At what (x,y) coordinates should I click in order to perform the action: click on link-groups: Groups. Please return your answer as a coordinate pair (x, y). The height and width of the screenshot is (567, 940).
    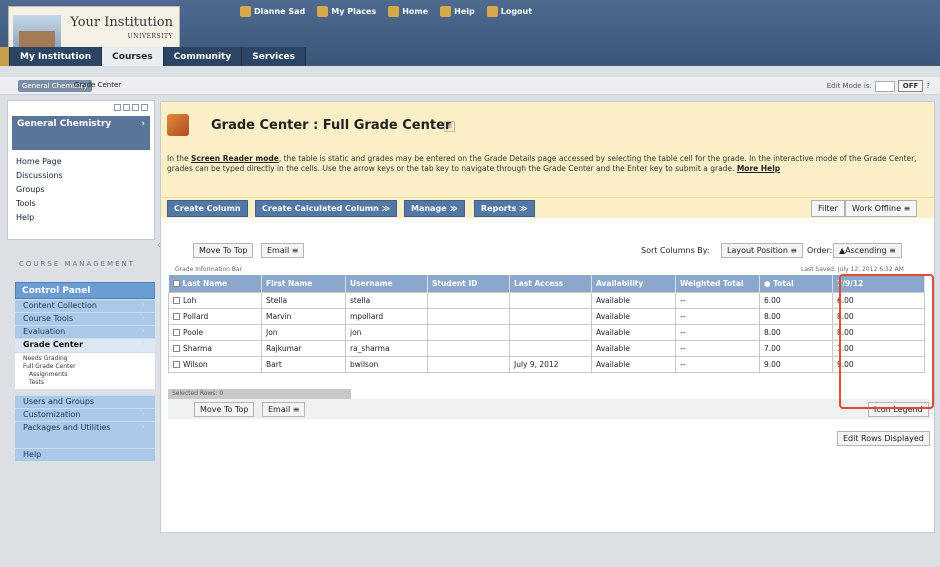
    Looking at the image, I should click on (39, 190).